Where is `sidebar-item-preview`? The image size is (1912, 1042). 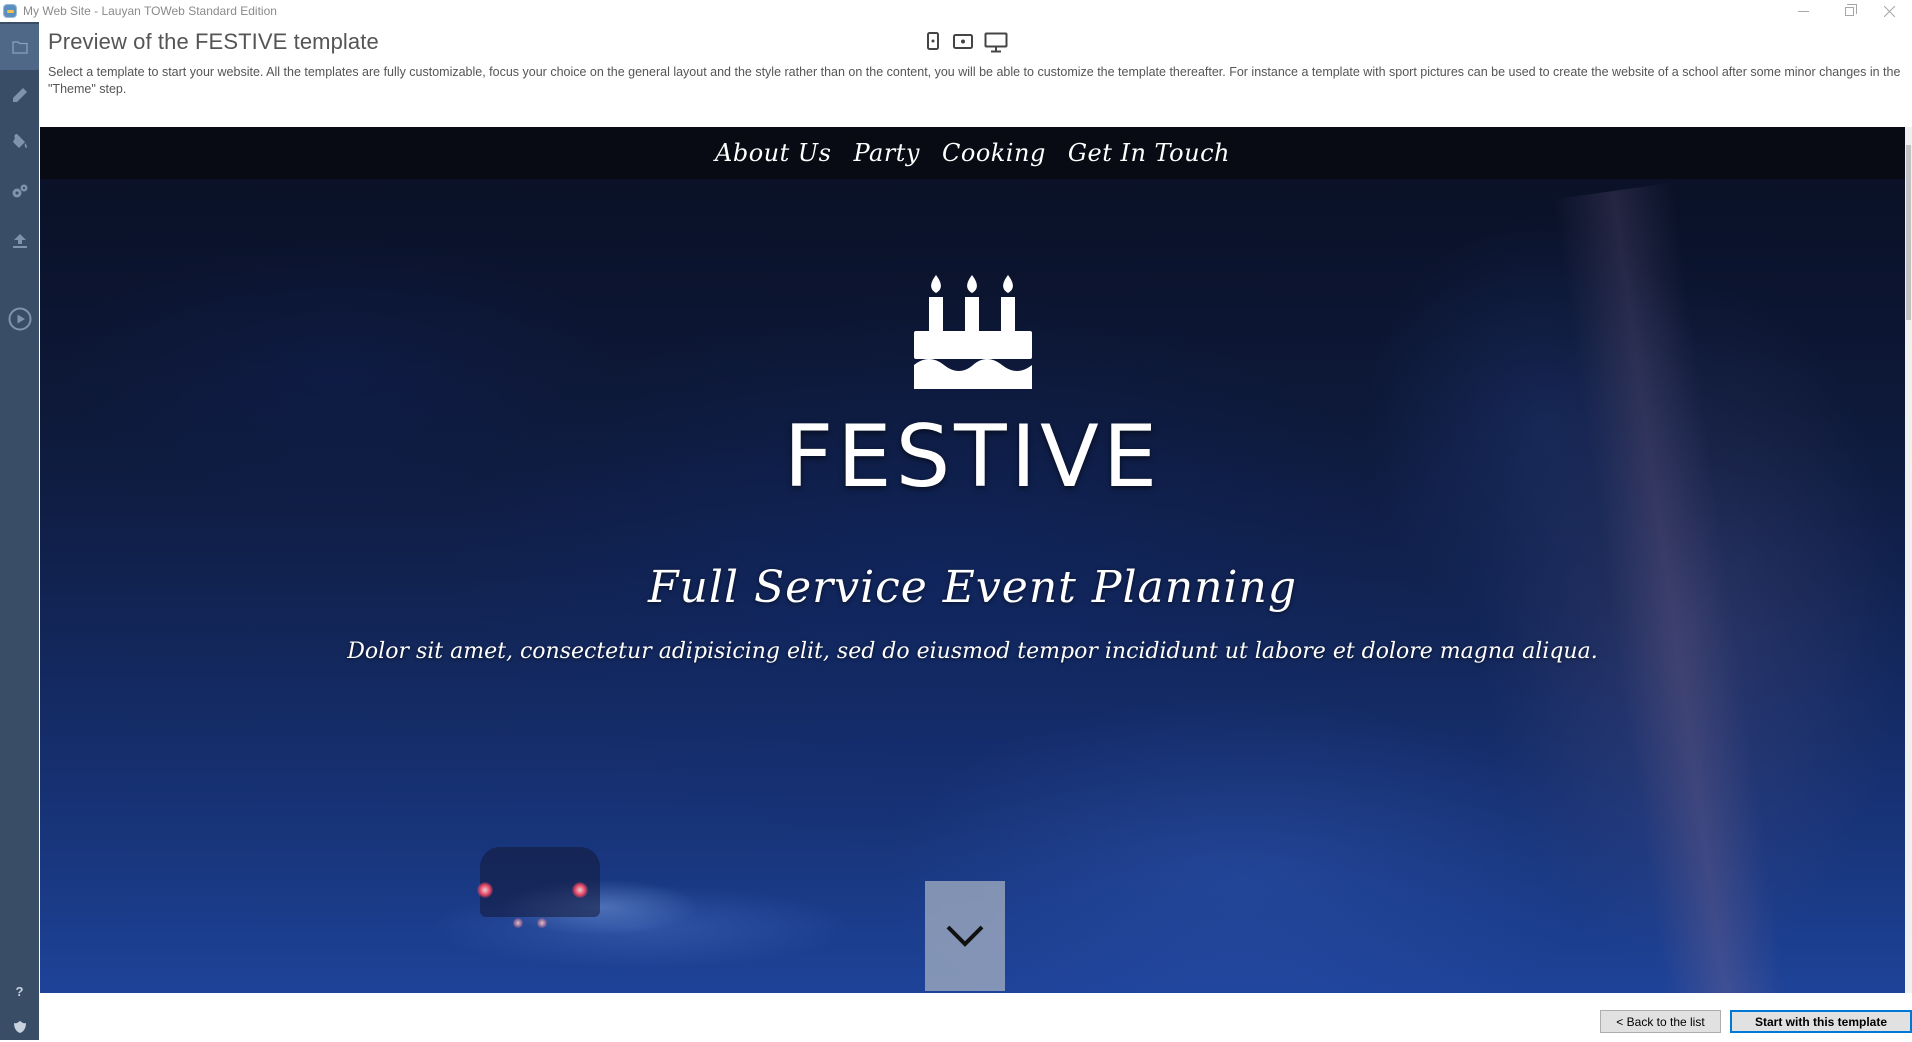
sidebar-item-preview is located at coordinates (19, 319).